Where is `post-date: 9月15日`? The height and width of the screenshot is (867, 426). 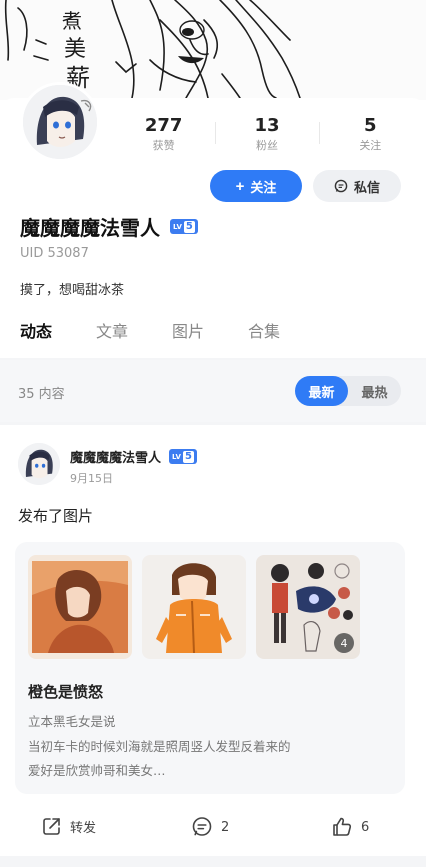
post-date: 9月15日 is located at coordinates (91, 478).